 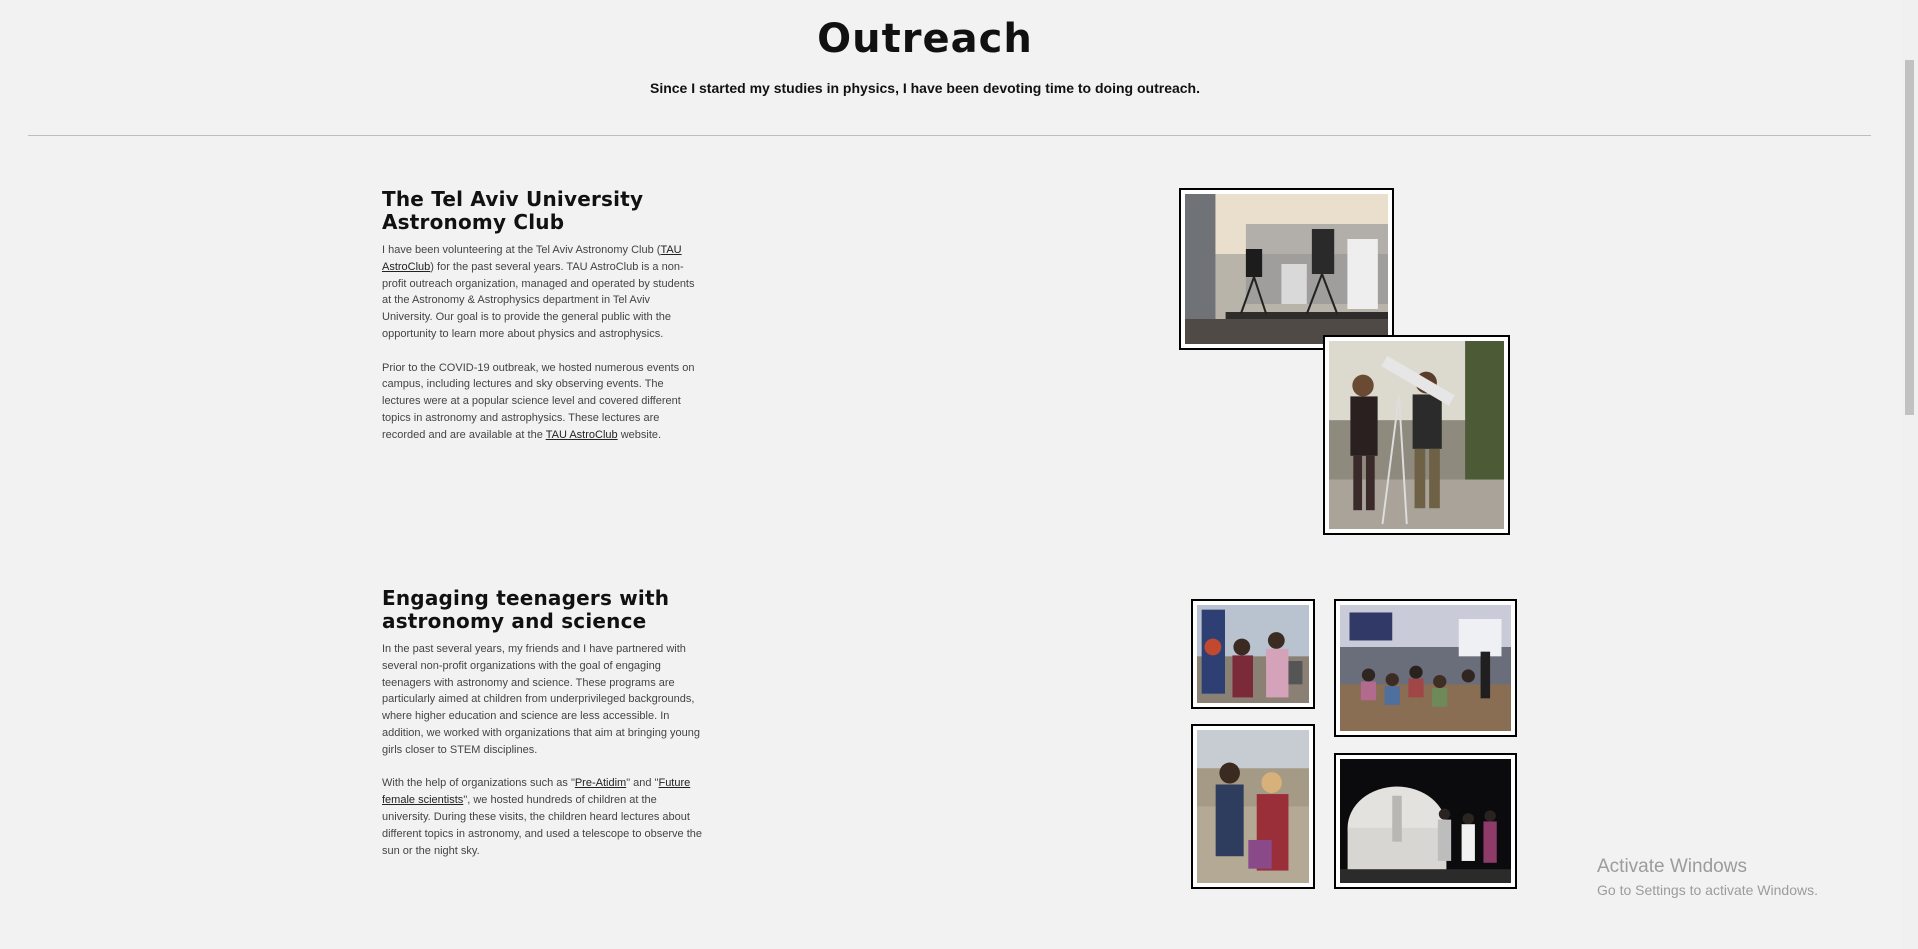 What do you see at coordinates (639, 434) in the screenshot?
I see `paragraph-text: website.` at bounding box center [639, 434].